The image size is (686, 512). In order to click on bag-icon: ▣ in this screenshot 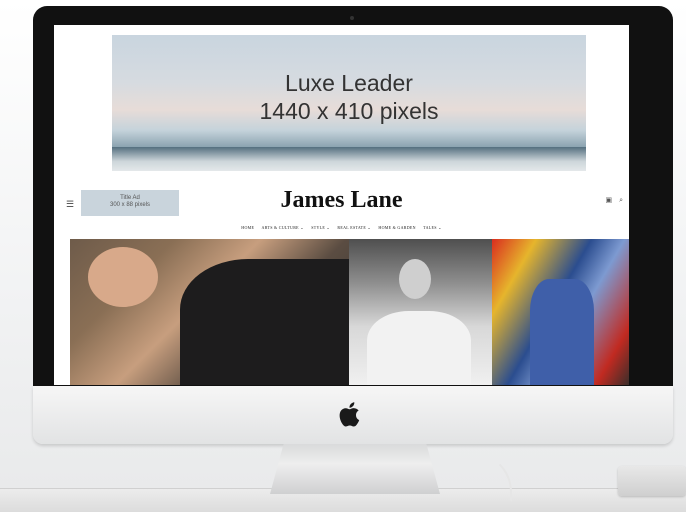, I will do `click(609, 200)`.